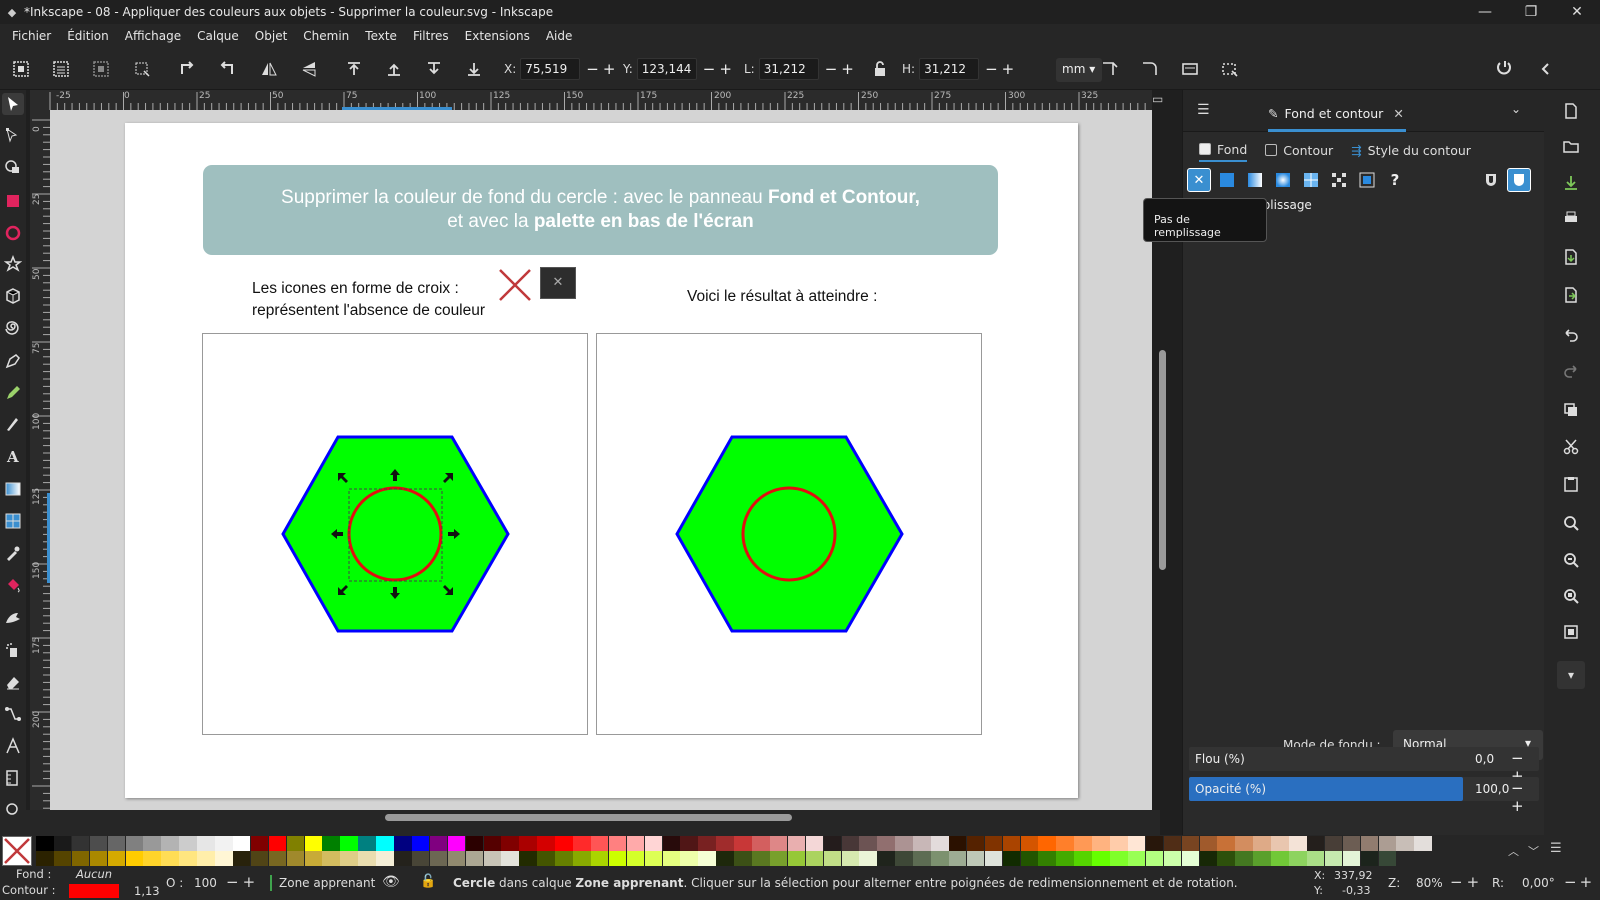 Image resolution: width=1600 pixels, height=900 pixels. What do you see at coordinates (13, 167) in the screenshot?
I see `shape-builder-tool-icon` at bounding box center [13, 167].